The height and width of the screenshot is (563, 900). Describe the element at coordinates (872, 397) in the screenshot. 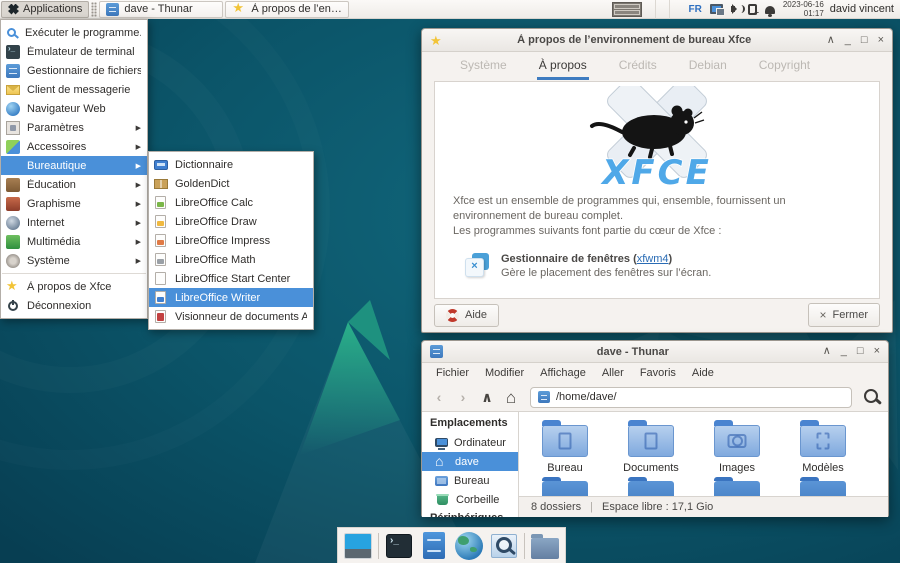

I see `search-icon` at that location.